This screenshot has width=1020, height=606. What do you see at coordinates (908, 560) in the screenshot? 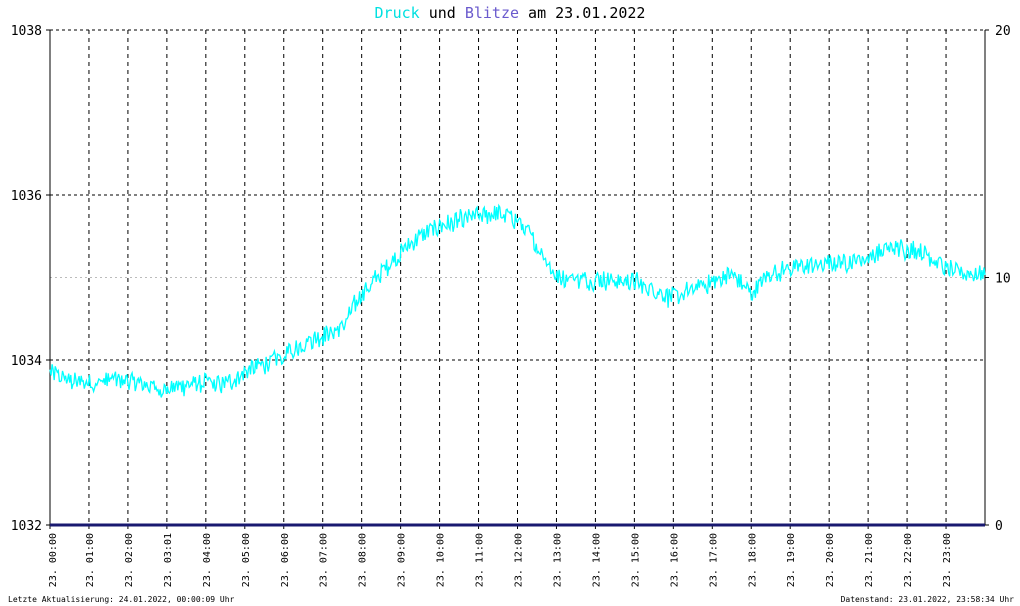
I see `x-tick-label: 23. 22:00` at bounding box center [908, 560].